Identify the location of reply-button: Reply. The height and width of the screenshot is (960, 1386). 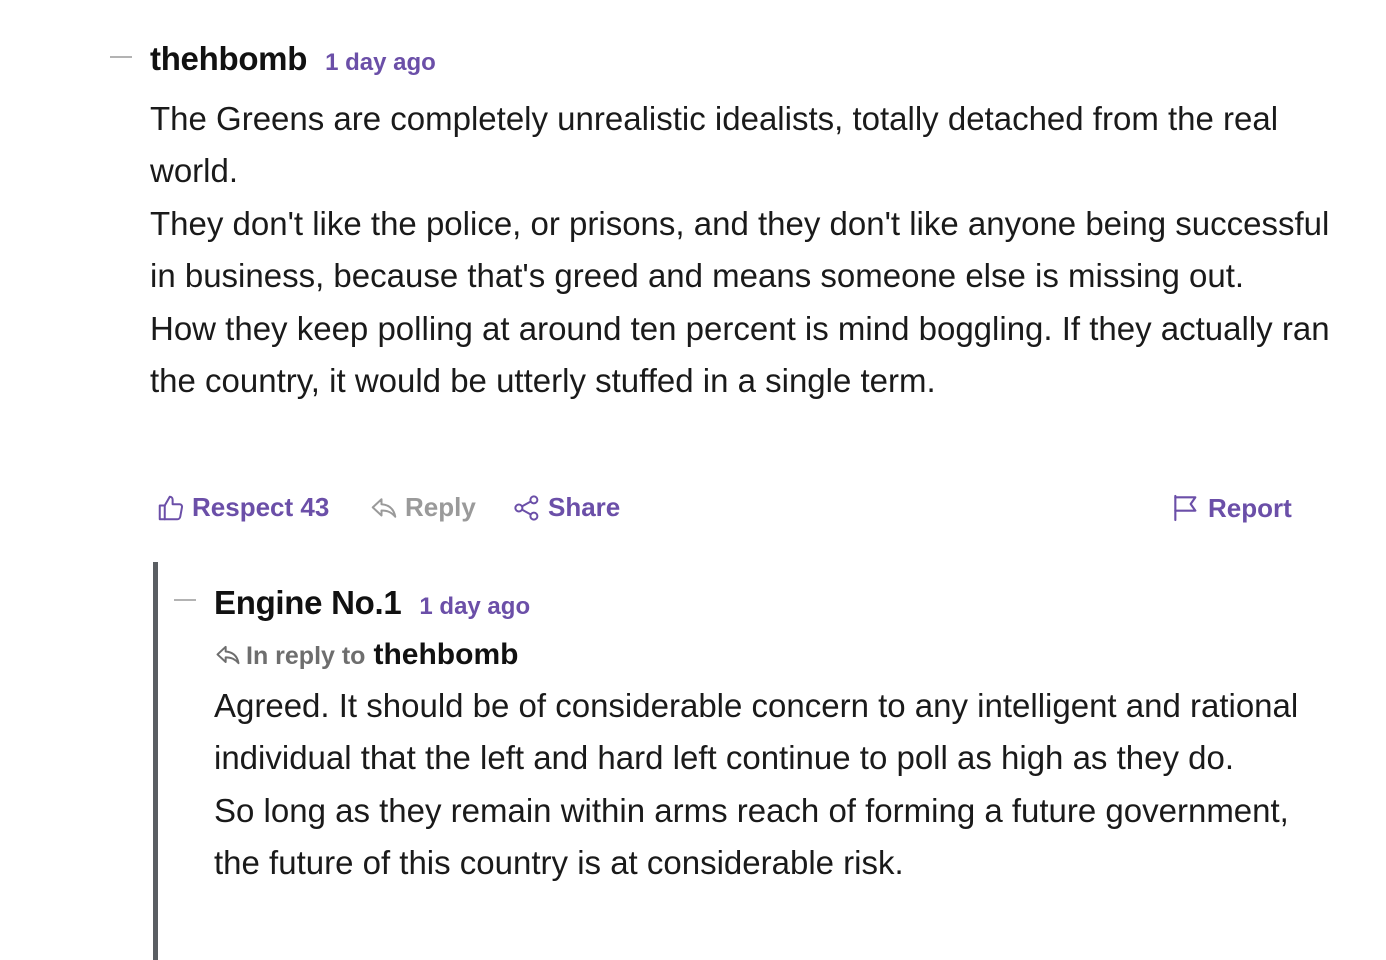
(422, 507).